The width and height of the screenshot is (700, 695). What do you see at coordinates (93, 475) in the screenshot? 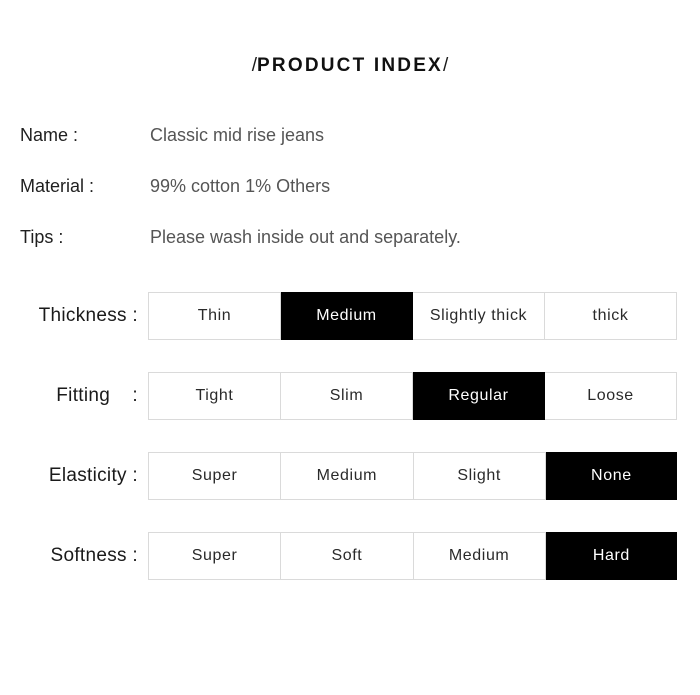
I see `spec-label-elasticity: Elasticity :` at bounding box center [93, 475].